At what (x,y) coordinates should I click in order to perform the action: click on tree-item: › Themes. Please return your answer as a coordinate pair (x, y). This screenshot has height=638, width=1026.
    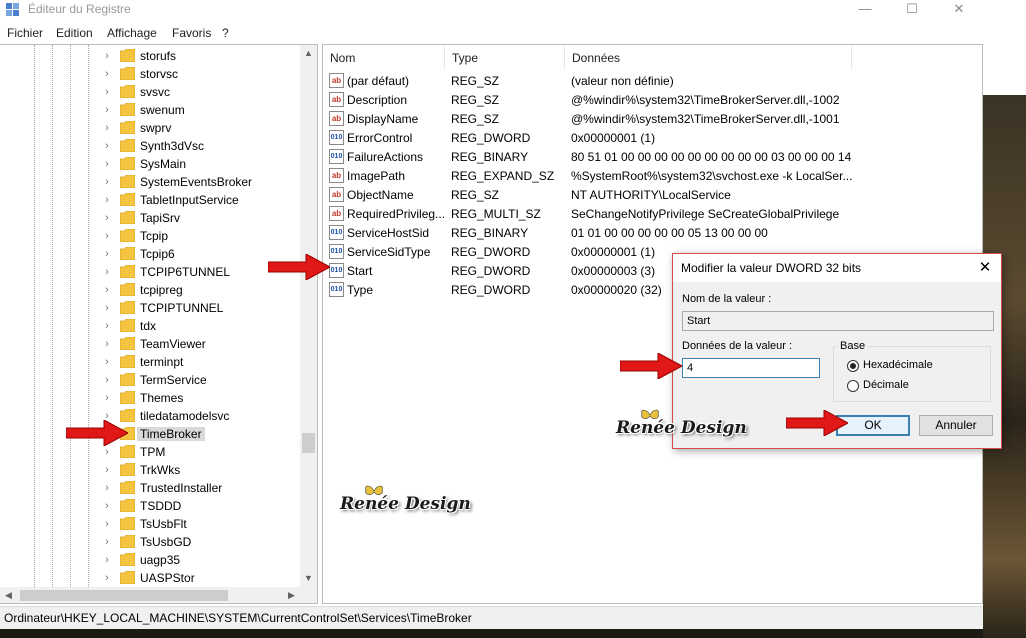
    Looking at the image, I should click on (150, 398).